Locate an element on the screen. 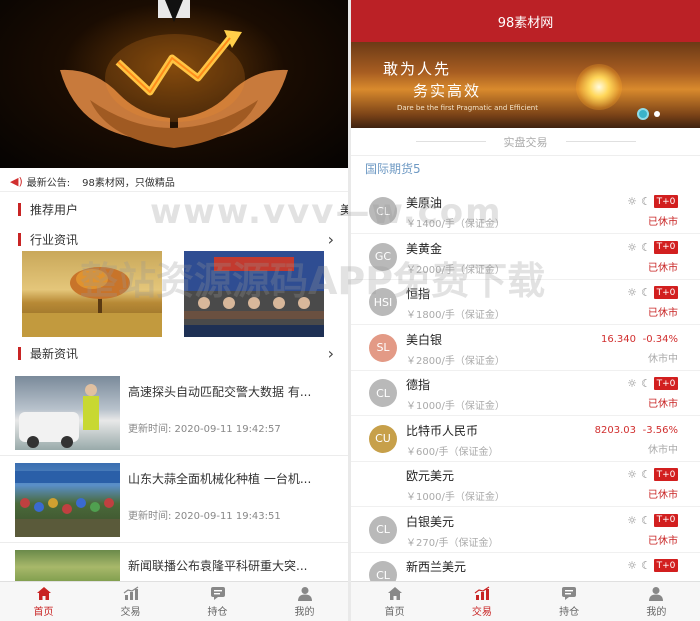 The height and width of the screenshot is (621, 700). meeting-illustration is located at coordinates (254, 294).